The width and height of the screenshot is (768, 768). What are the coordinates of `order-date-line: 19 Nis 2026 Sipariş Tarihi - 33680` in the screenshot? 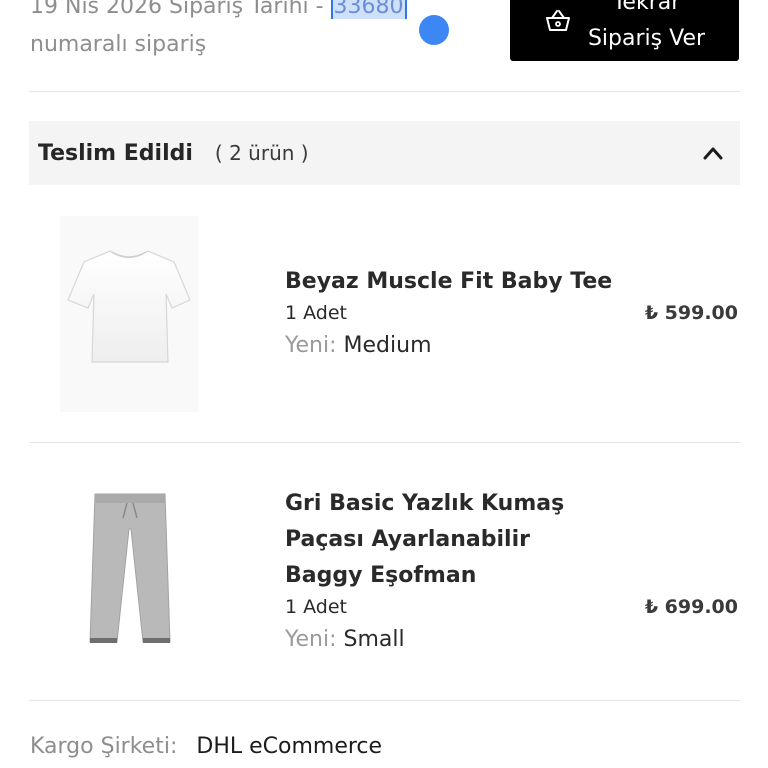 It's located at (250, 13).